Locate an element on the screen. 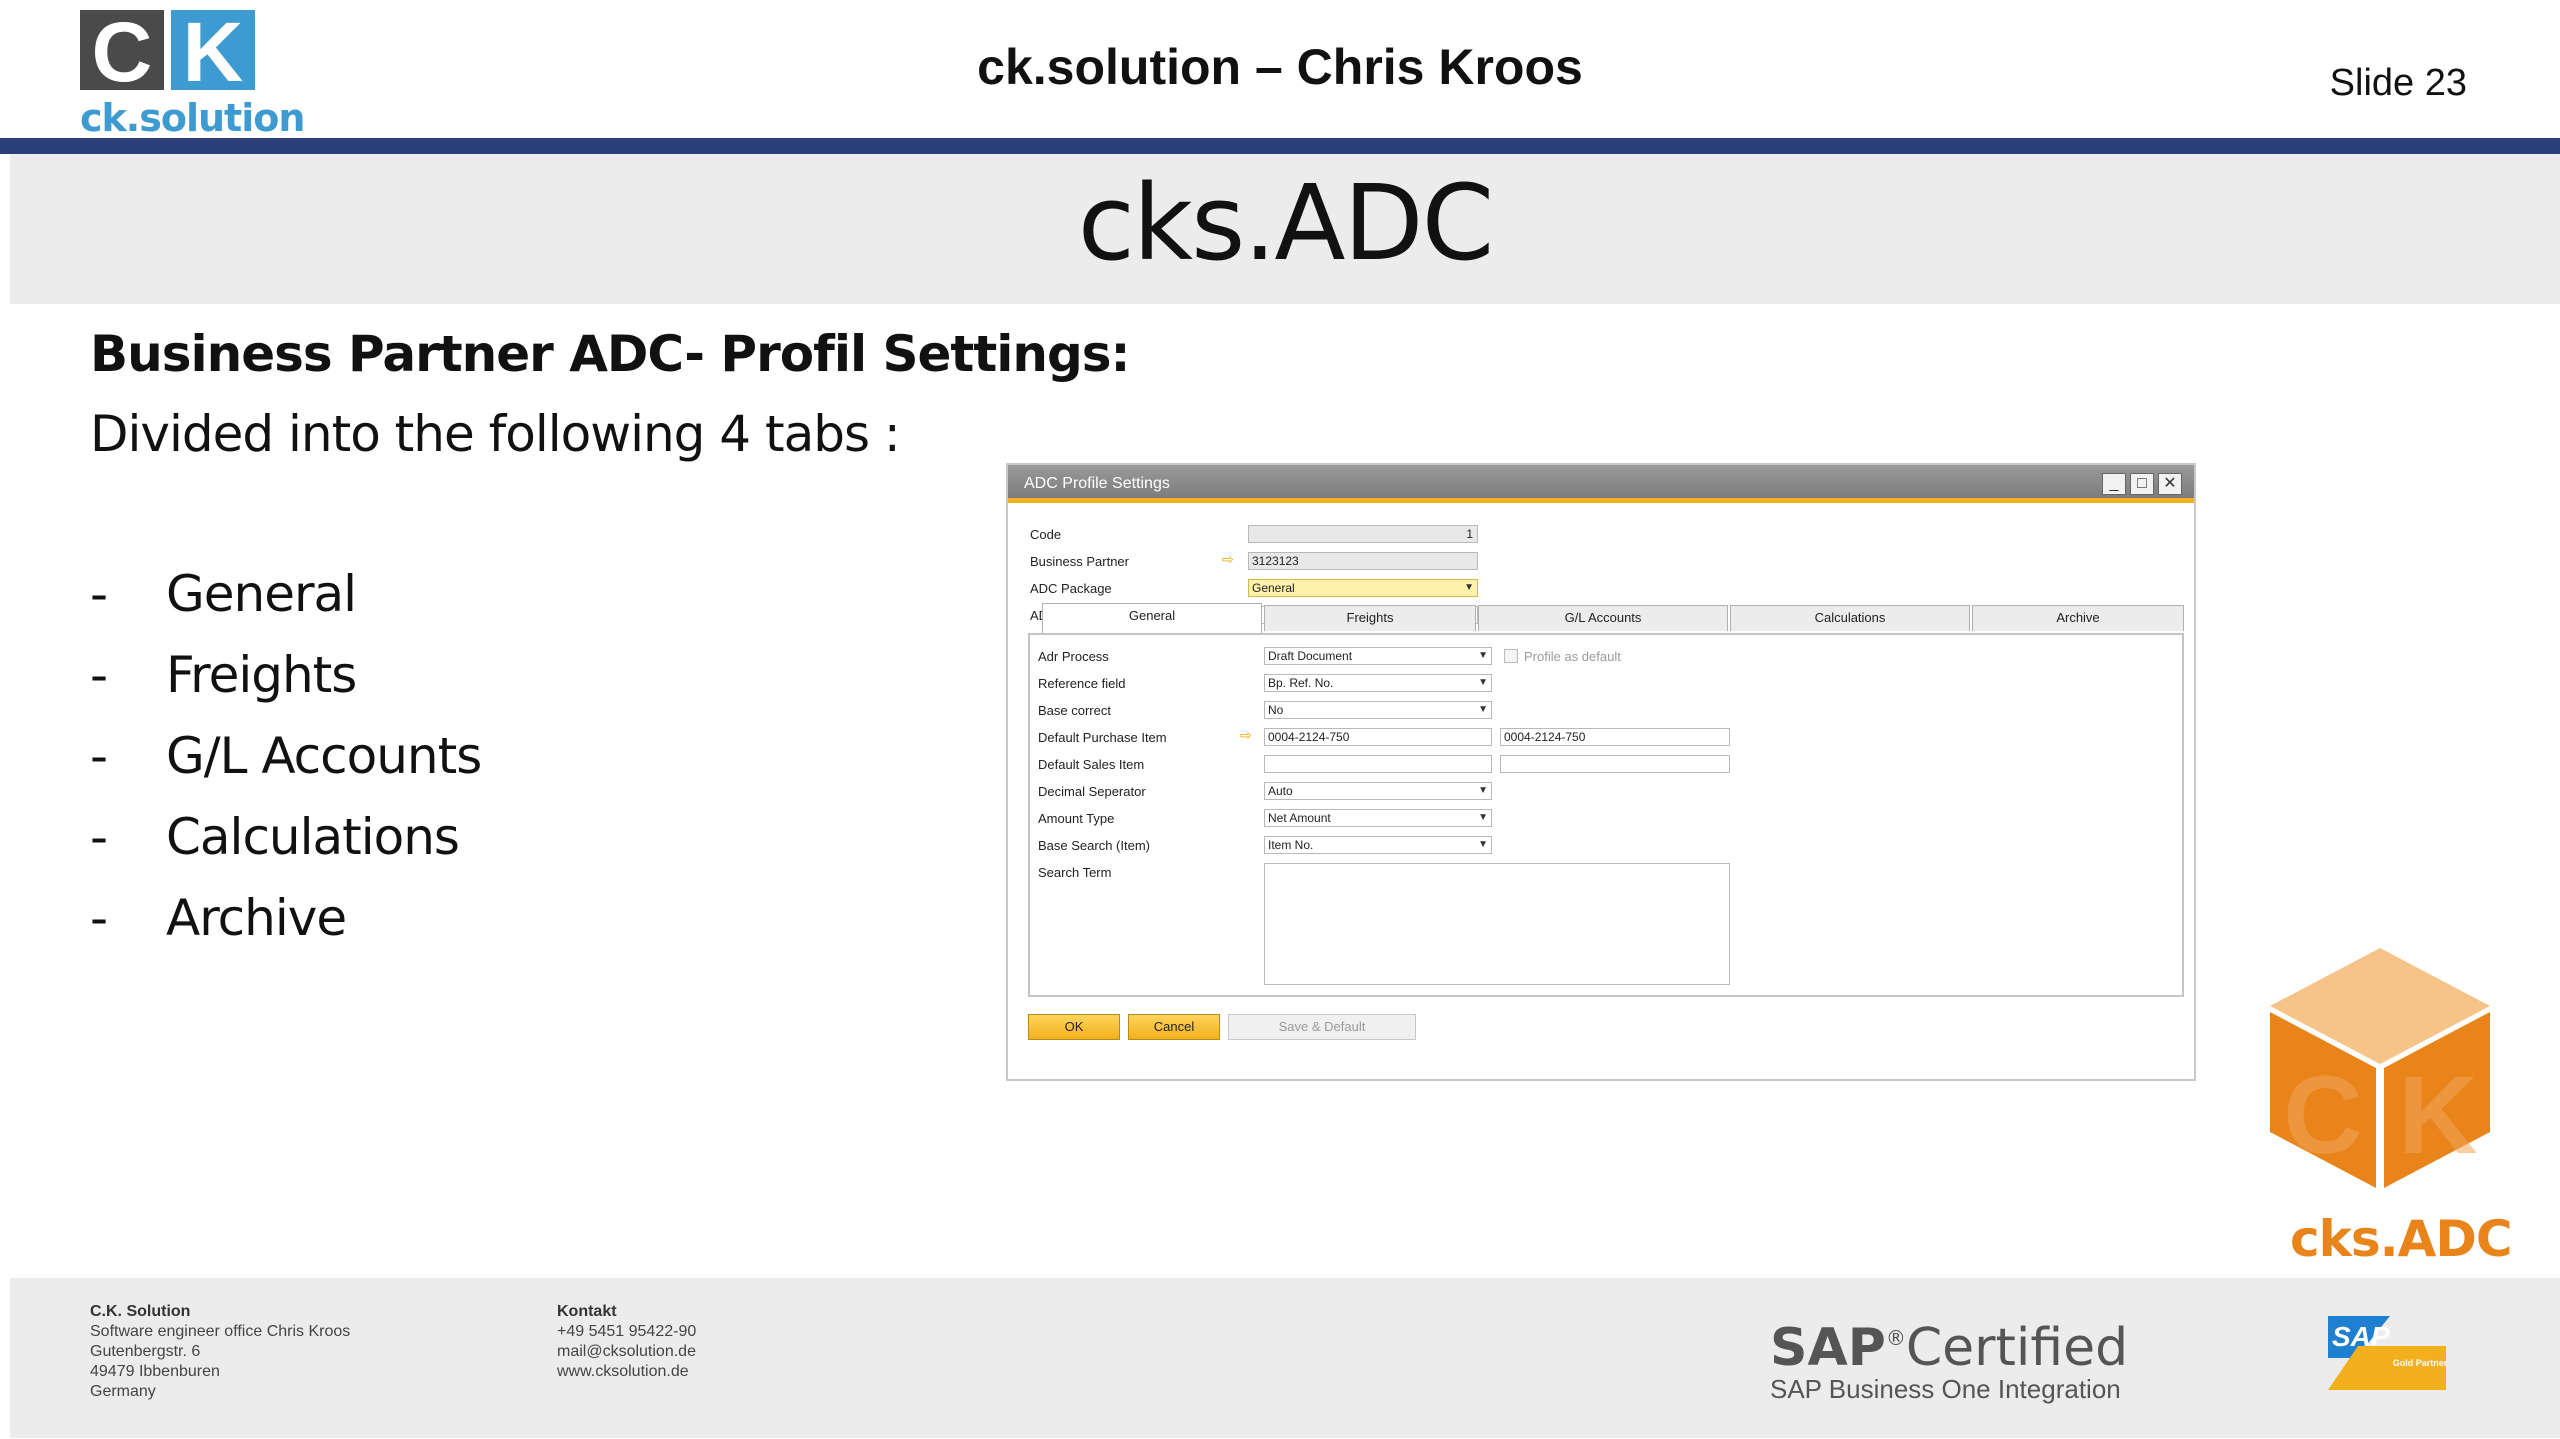 The width and height of the screenshot is (2560, 1439). adc-package-label: ADC Package is located at coordinates (1071, 588).